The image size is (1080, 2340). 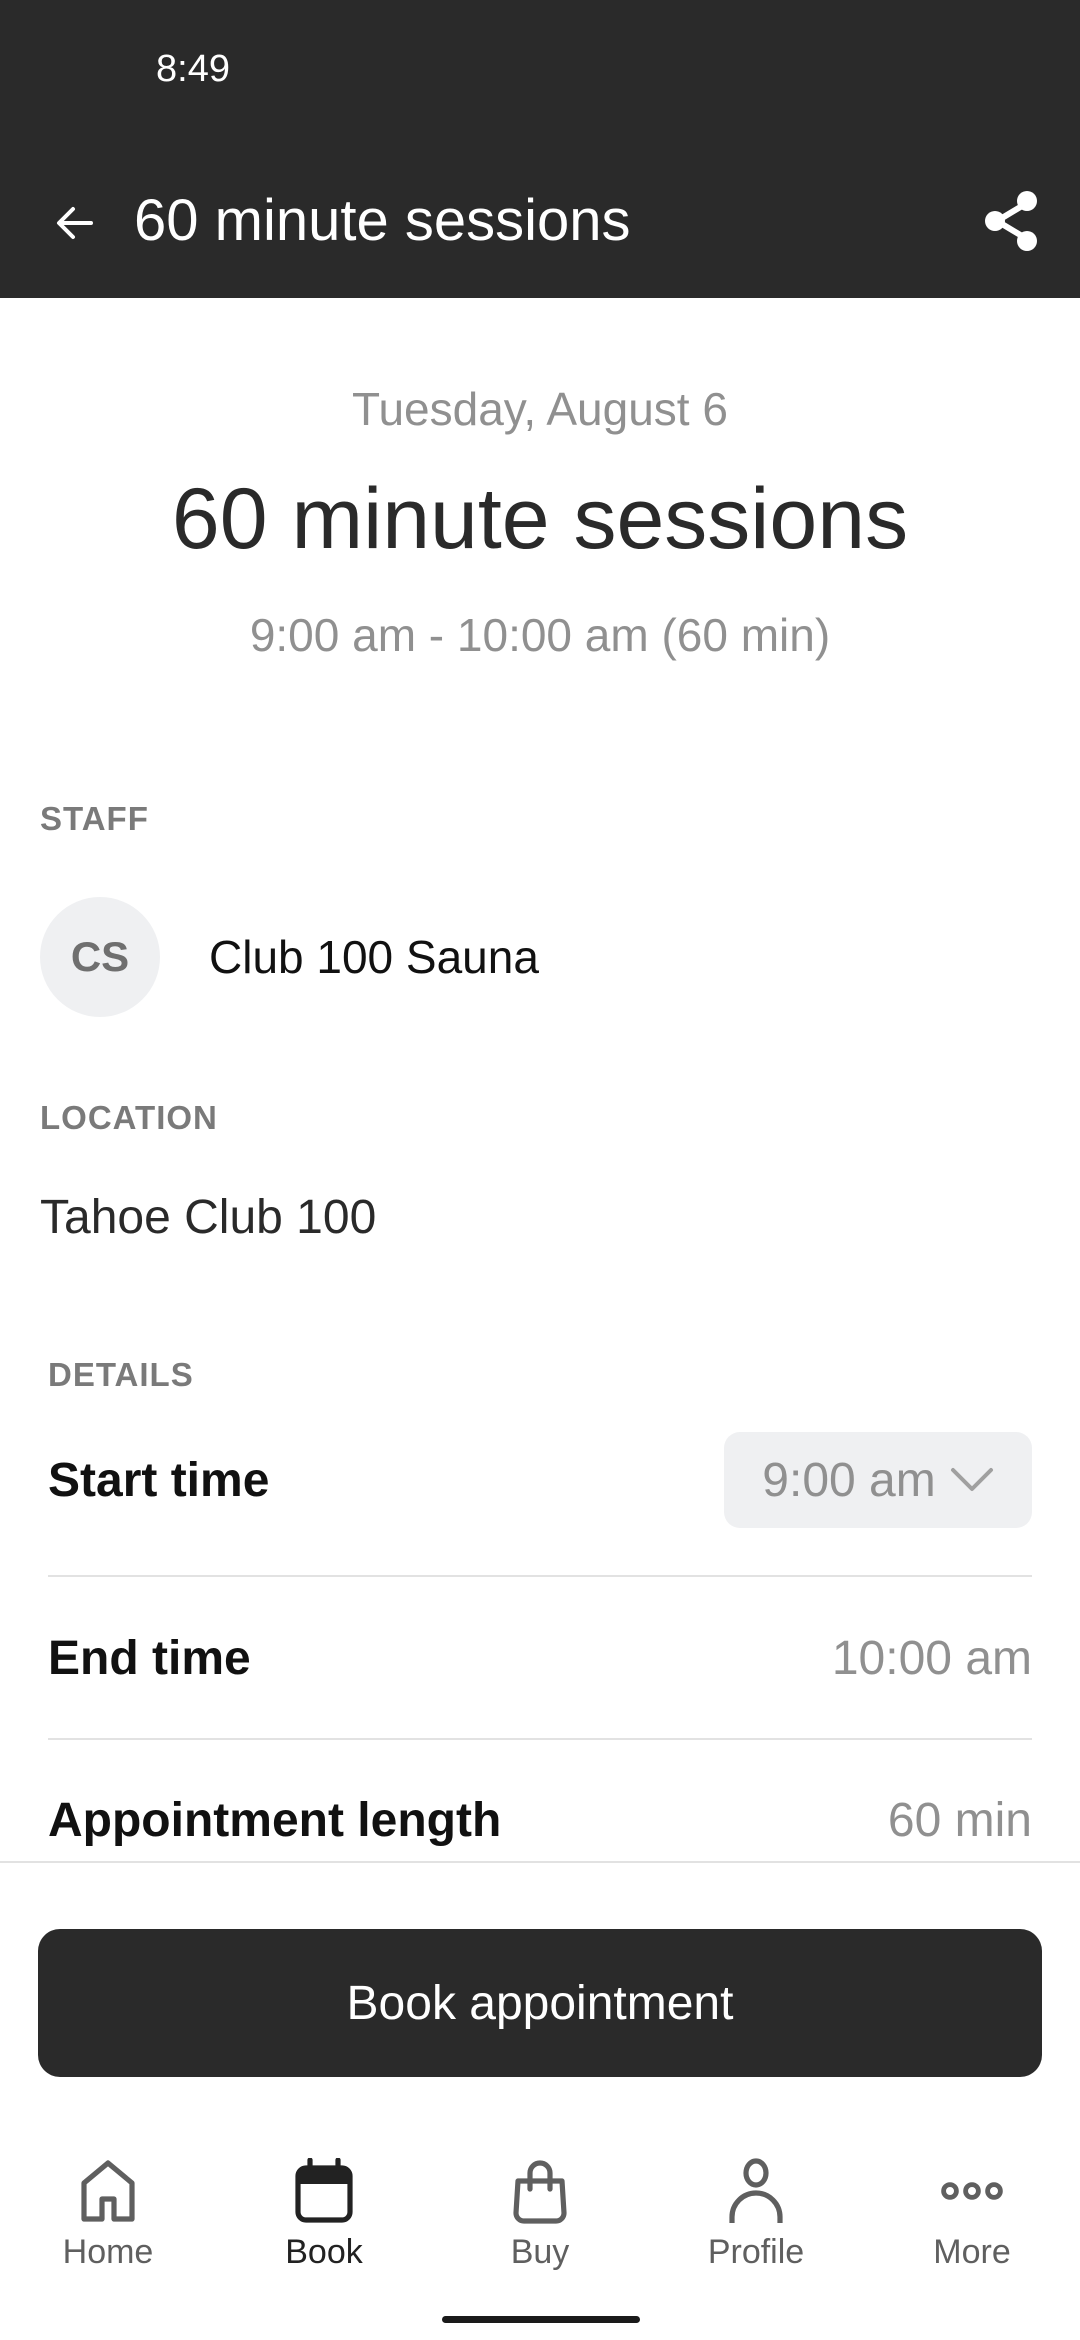 I want to click on back-button, so click(x=75, y=223).